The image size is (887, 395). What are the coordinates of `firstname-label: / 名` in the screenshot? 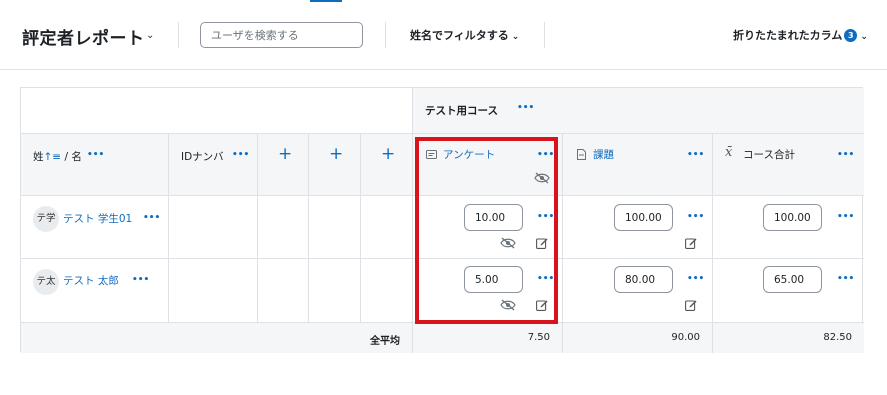 It's located at (73, 157).